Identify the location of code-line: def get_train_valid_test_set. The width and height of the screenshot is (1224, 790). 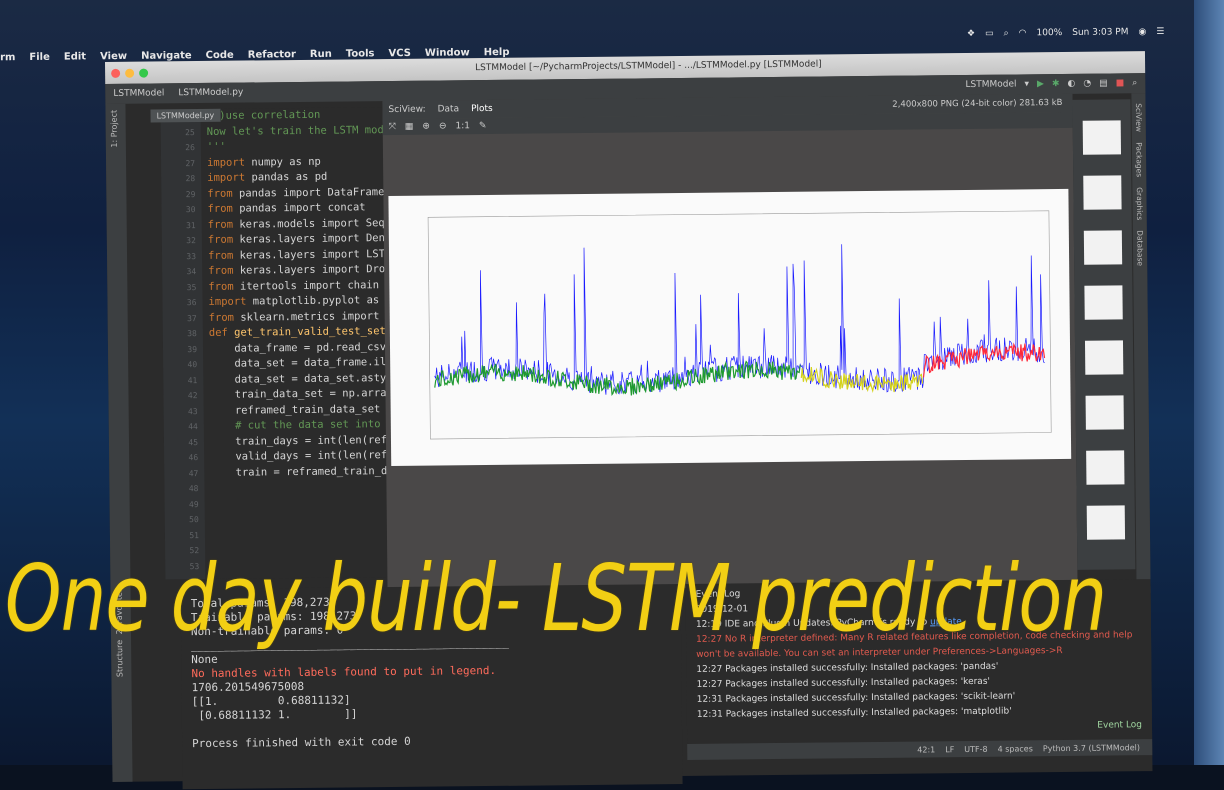
(297, 332).